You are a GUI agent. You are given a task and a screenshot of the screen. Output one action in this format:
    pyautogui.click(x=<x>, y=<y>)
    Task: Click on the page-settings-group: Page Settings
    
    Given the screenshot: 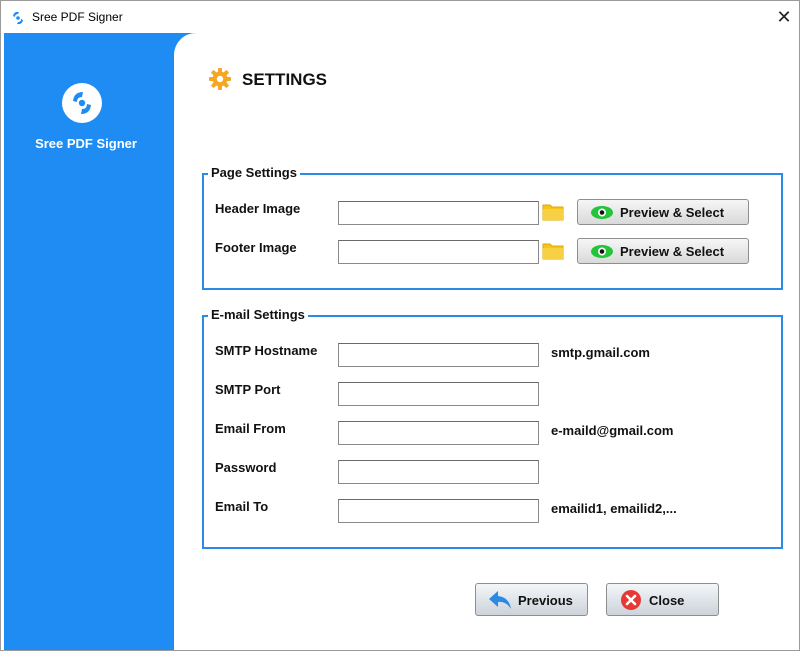 What is the action you would take?
    pyautogui.click(x=492, y=227)
    